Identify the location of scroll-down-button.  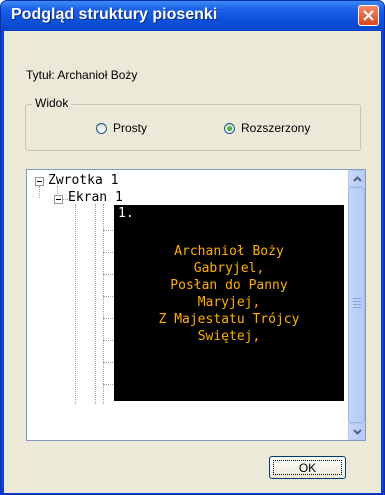
(356, 431).